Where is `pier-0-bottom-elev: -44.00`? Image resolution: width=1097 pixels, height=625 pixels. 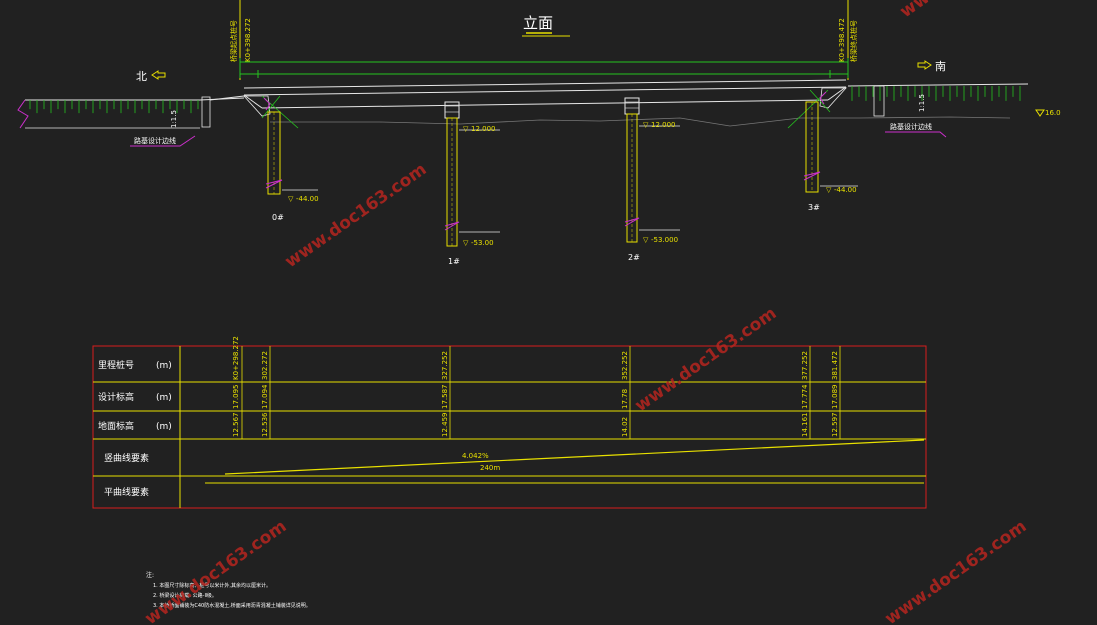
pier-0-bottom-elev: -44.00 is located at coordinates (307, 199).